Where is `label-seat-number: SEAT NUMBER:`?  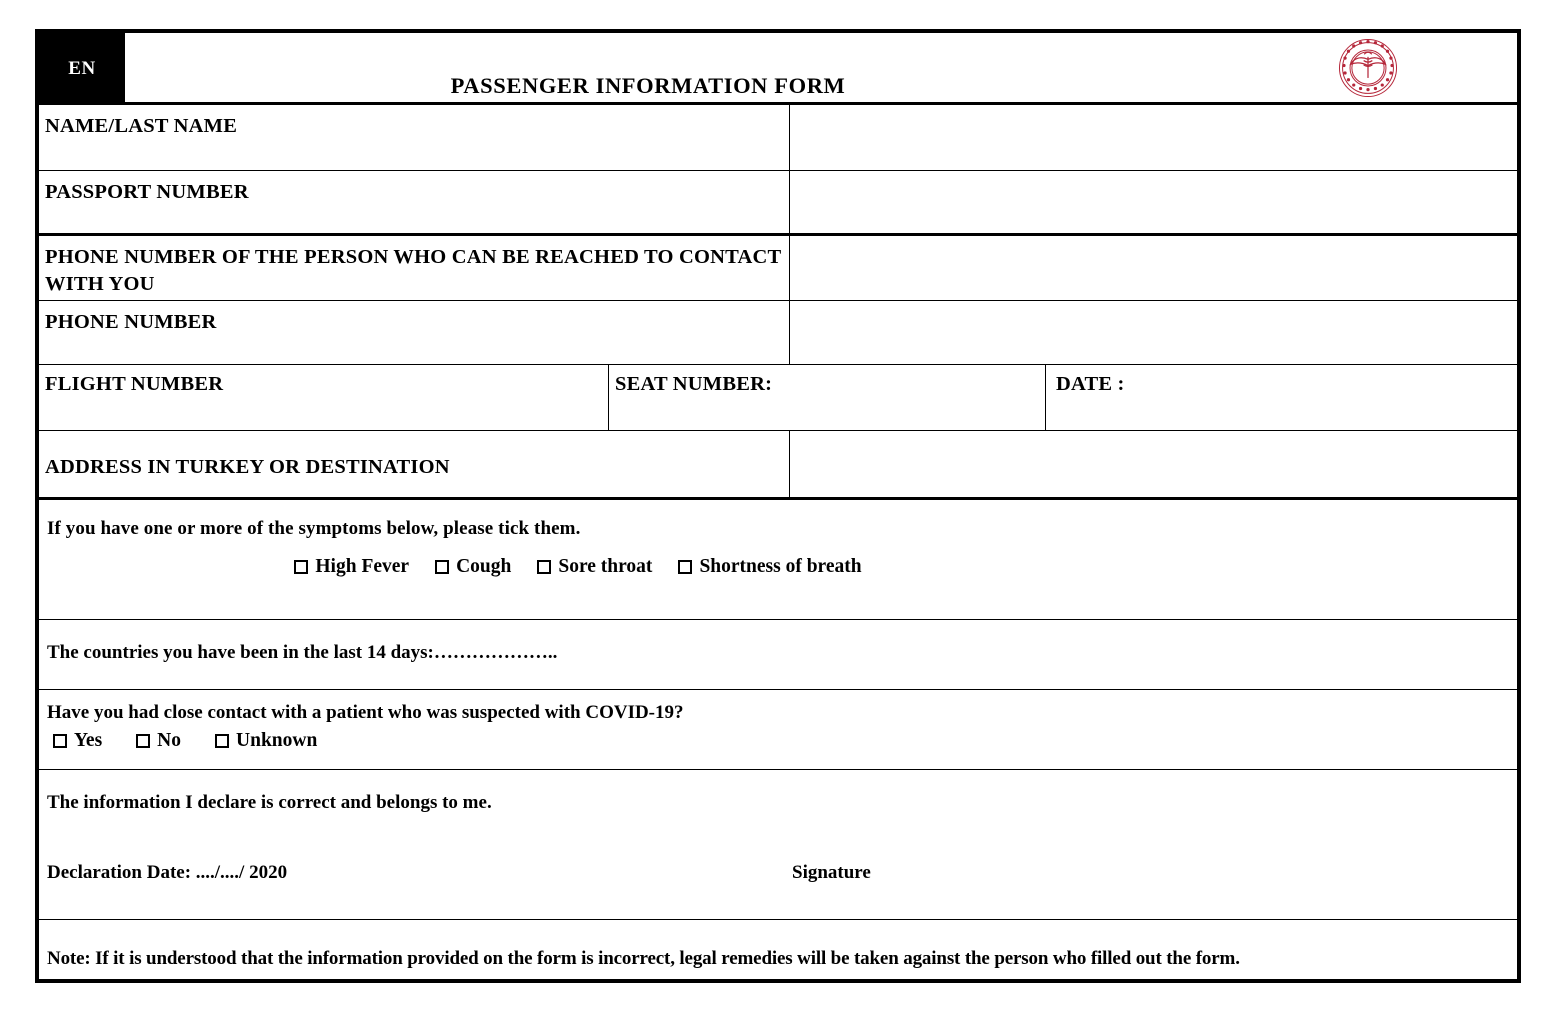
label-seat-number: SEAT NUMBER: is located at coordinates (694, 384).